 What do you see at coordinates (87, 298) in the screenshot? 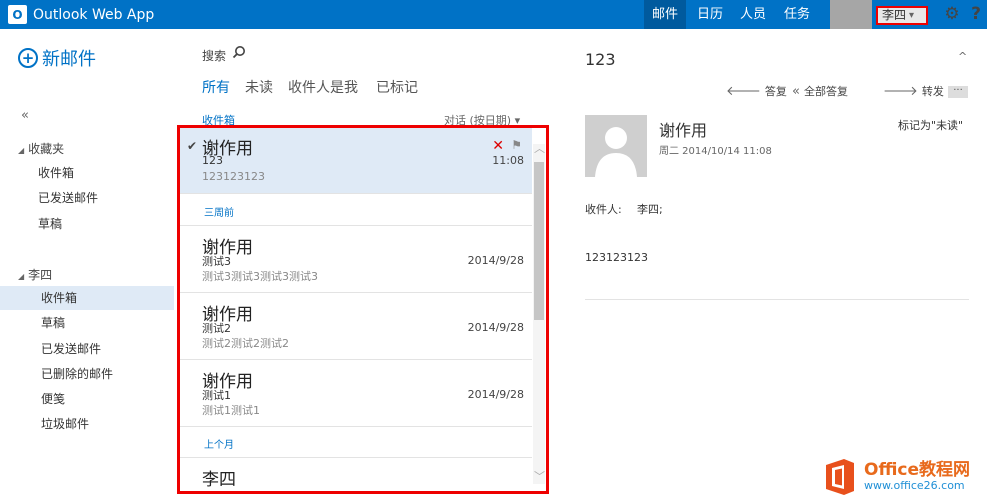
I see `folder-inbox: 收件箱` at bounding box center [87, 298].